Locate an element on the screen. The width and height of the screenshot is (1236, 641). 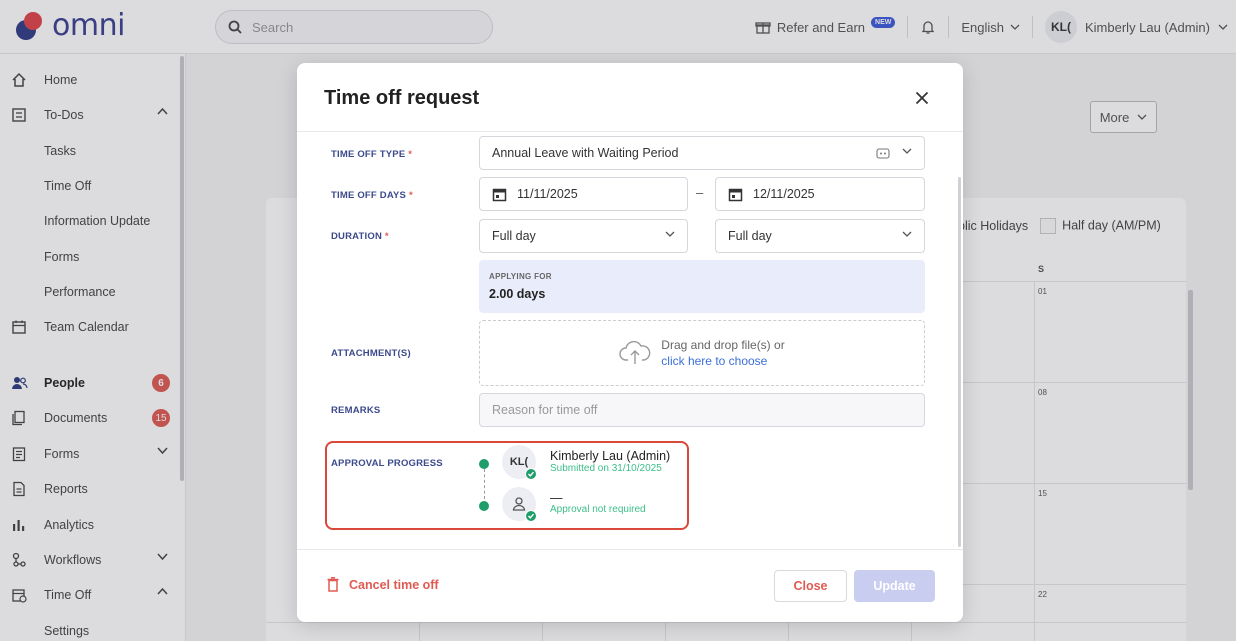
cloud-upload-icon is located at coordinates (635, 352).